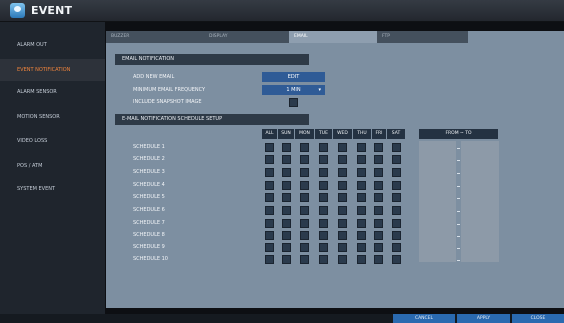 The image size is (564, 323). Describe the element at coordinates (293, 102) in the screenshot. I see `snapshot-checkbox` at that location.